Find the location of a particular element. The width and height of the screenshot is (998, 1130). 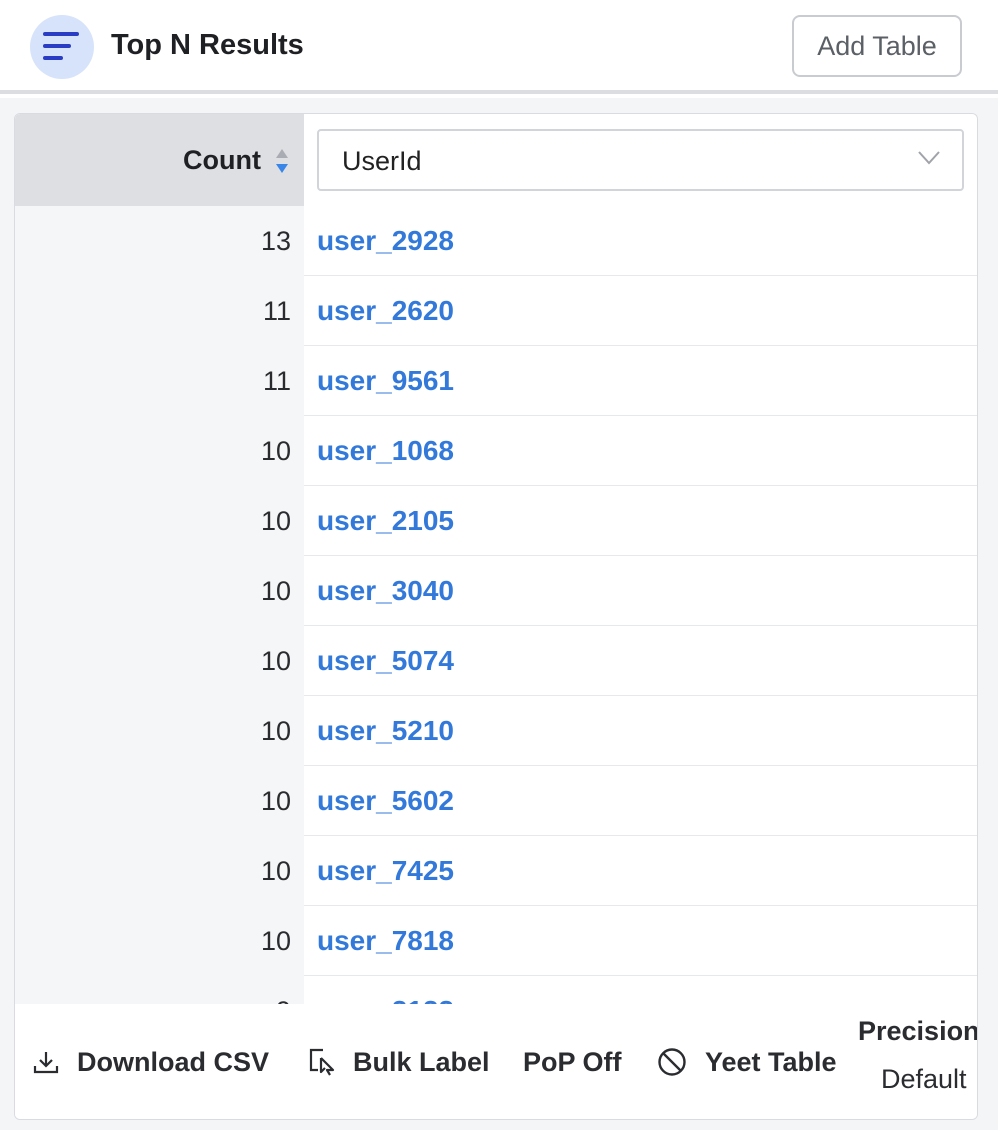

user-link: user_3040 is located at coordinates (385, 591).